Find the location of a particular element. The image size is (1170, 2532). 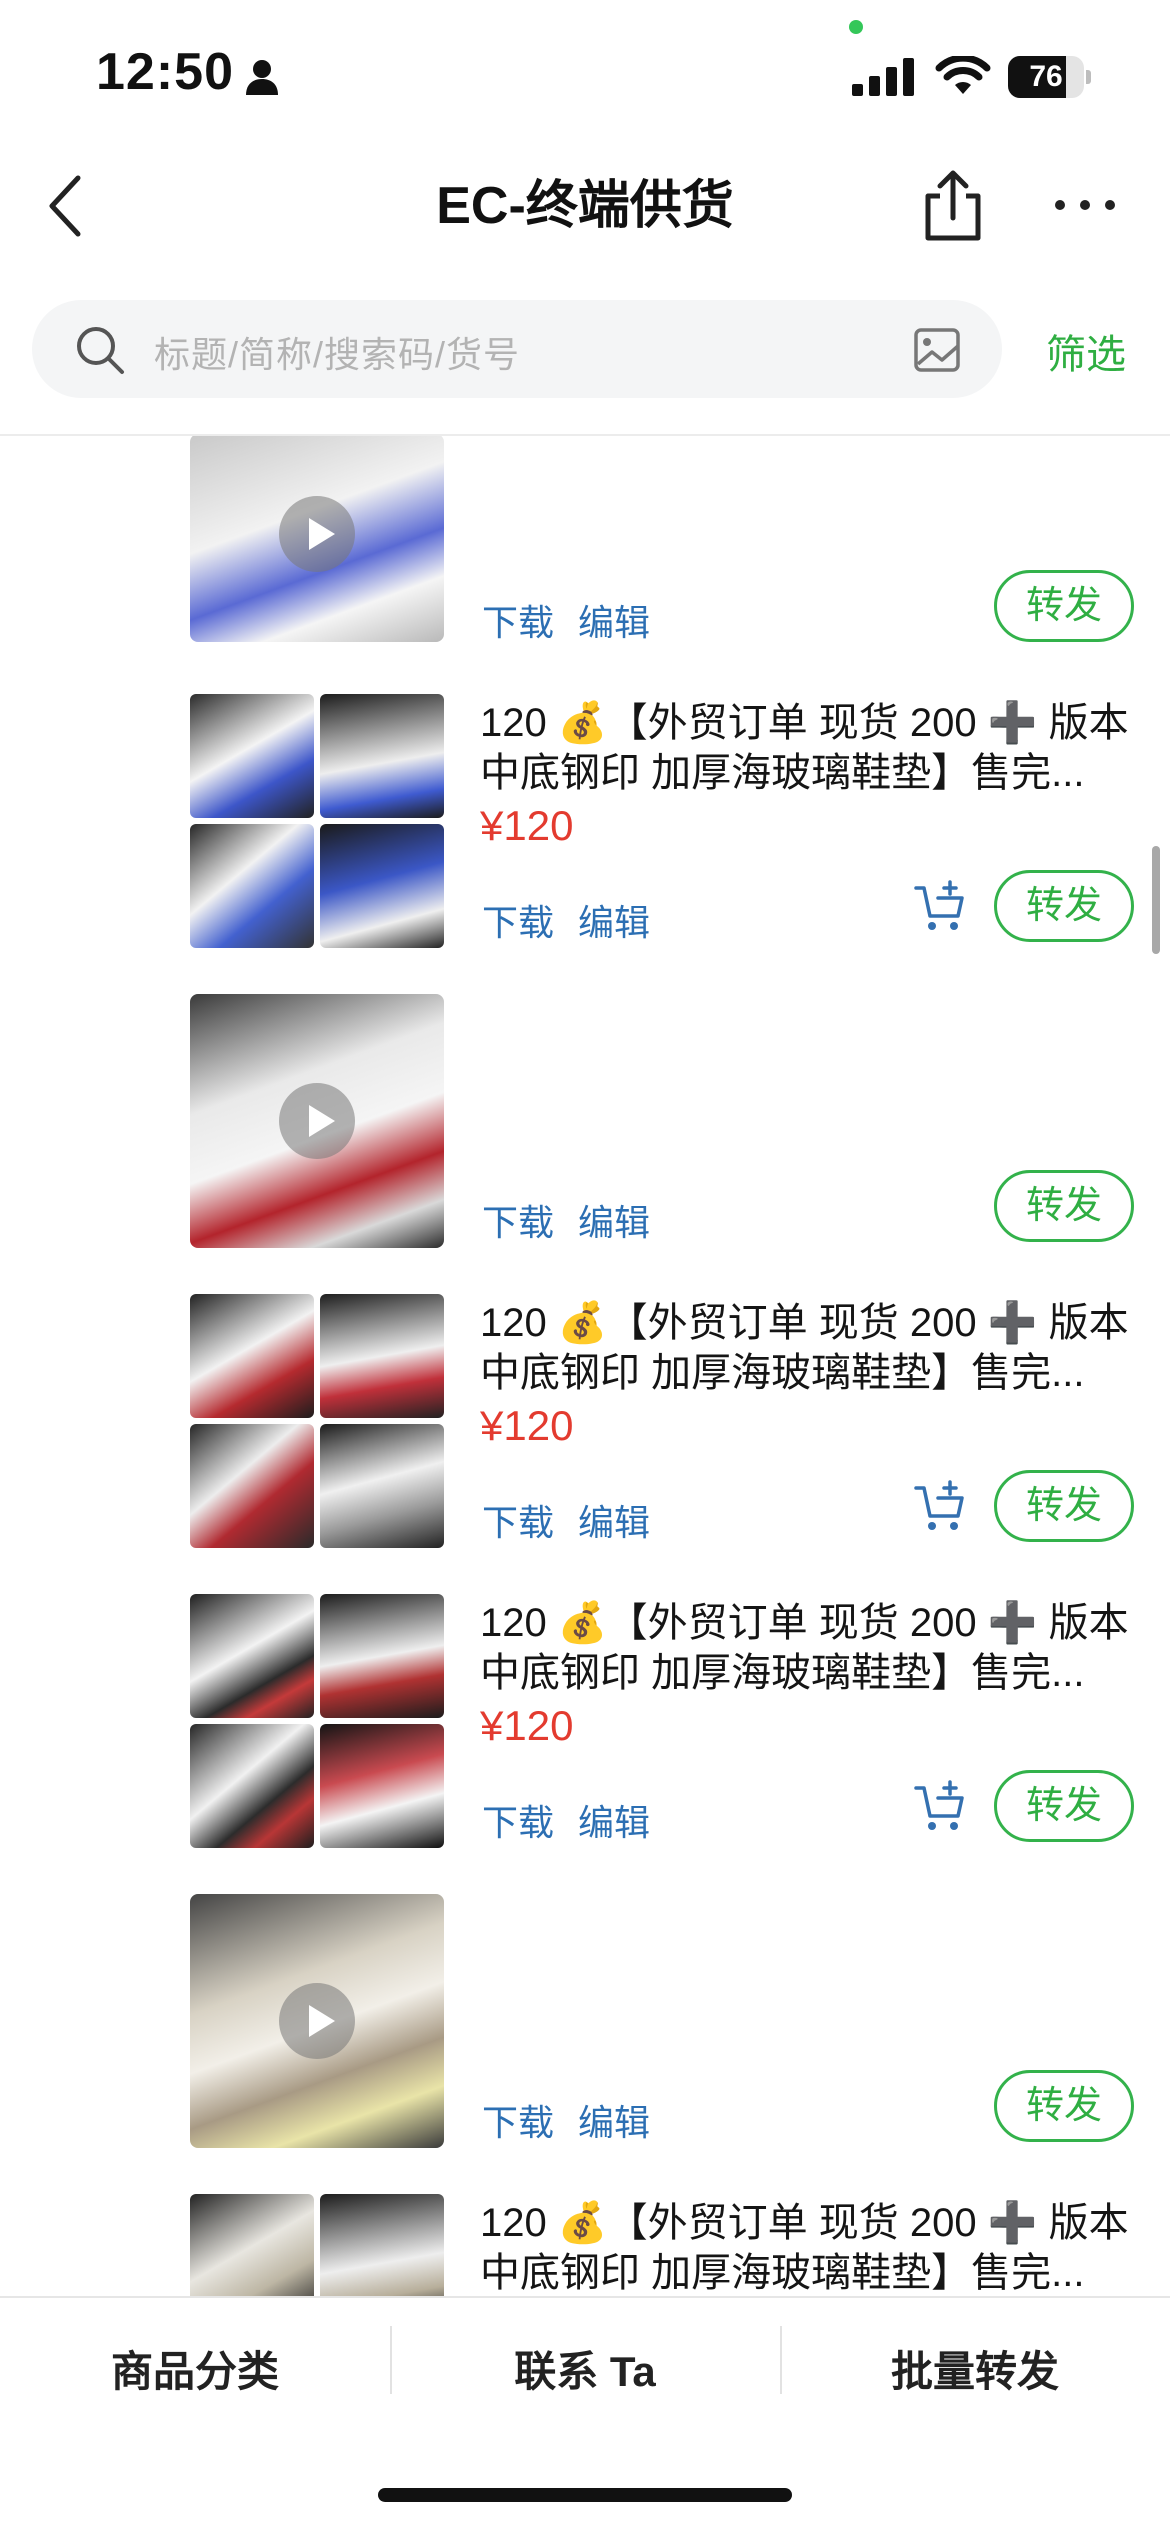

tab-contact: 联系 Ta is located at coordinates (585, 2368).